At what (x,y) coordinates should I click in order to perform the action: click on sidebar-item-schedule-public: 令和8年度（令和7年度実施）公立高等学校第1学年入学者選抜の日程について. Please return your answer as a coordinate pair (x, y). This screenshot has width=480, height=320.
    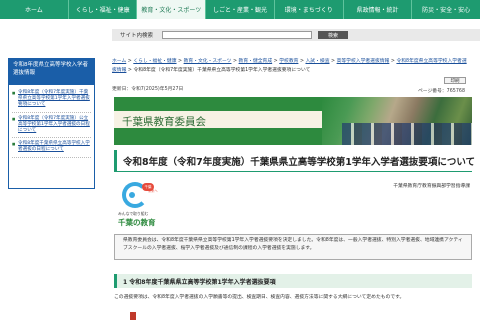
    Looking at the image, I should click on (51, 126).